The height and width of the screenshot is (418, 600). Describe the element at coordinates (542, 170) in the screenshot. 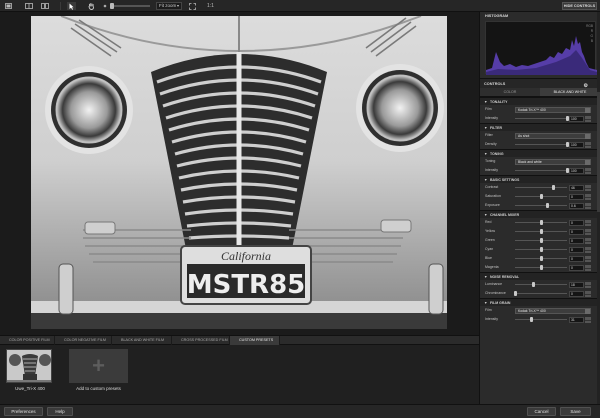

I see `toning-intensity-slider` at that location.